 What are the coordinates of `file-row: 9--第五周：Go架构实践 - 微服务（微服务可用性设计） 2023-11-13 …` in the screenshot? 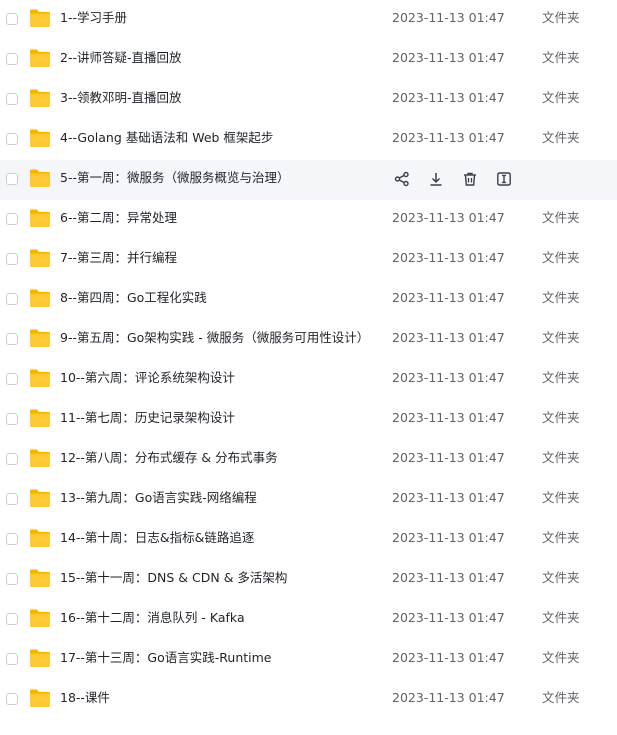 It's located at (308, 340).